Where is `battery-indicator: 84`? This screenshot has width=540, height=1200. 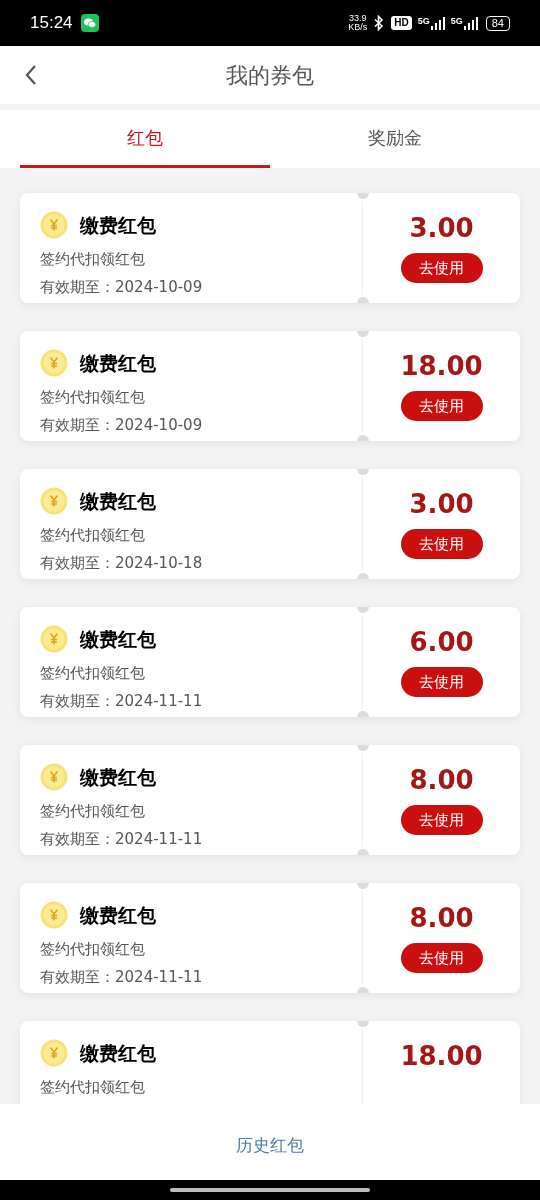 battery-indicator: 84 is located at coordinates (497, 23).